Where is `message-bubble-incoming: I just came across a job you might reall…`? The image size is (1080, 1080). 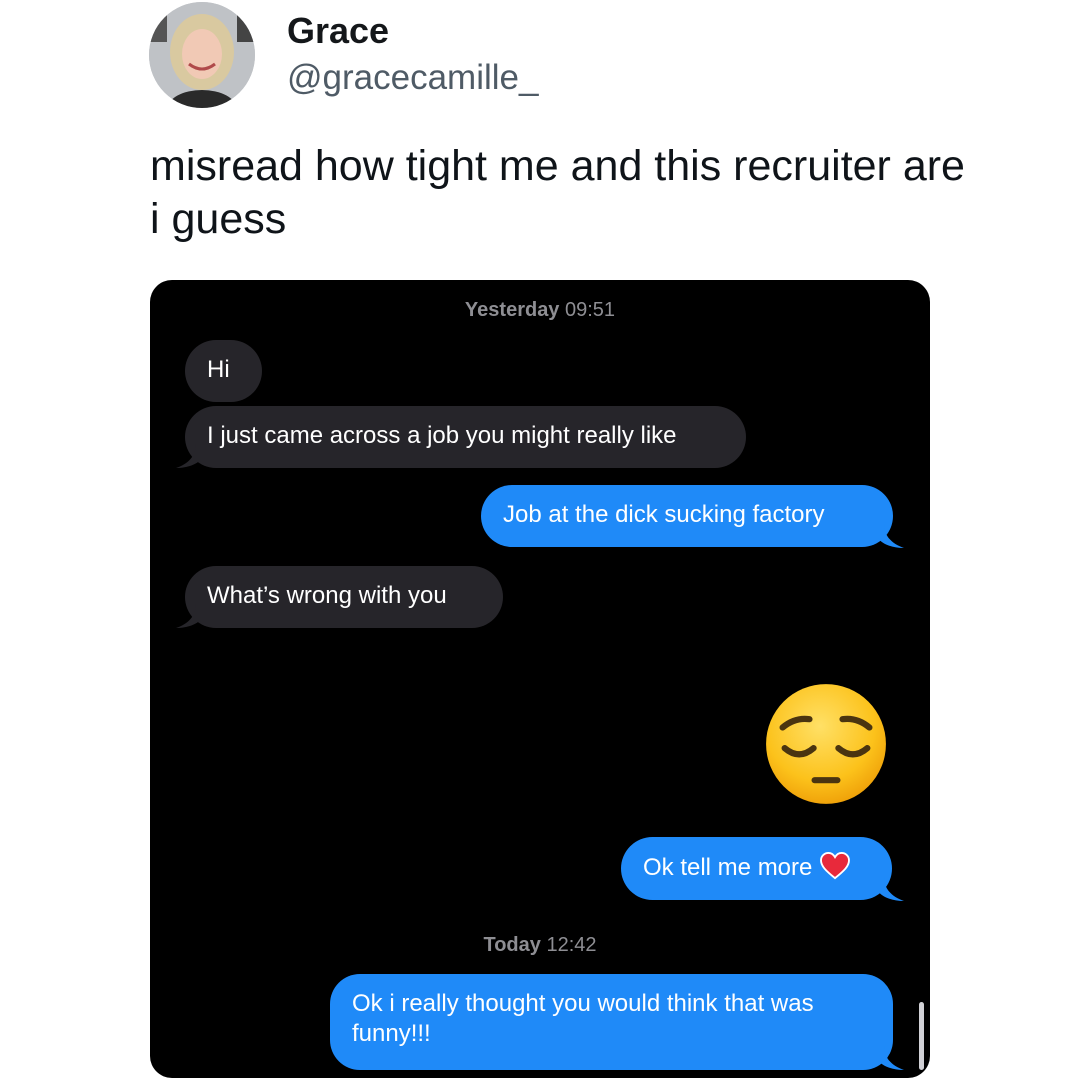 message-bubble-incoming: I just came across a job you might reall… is located at coordinates (465, 437).